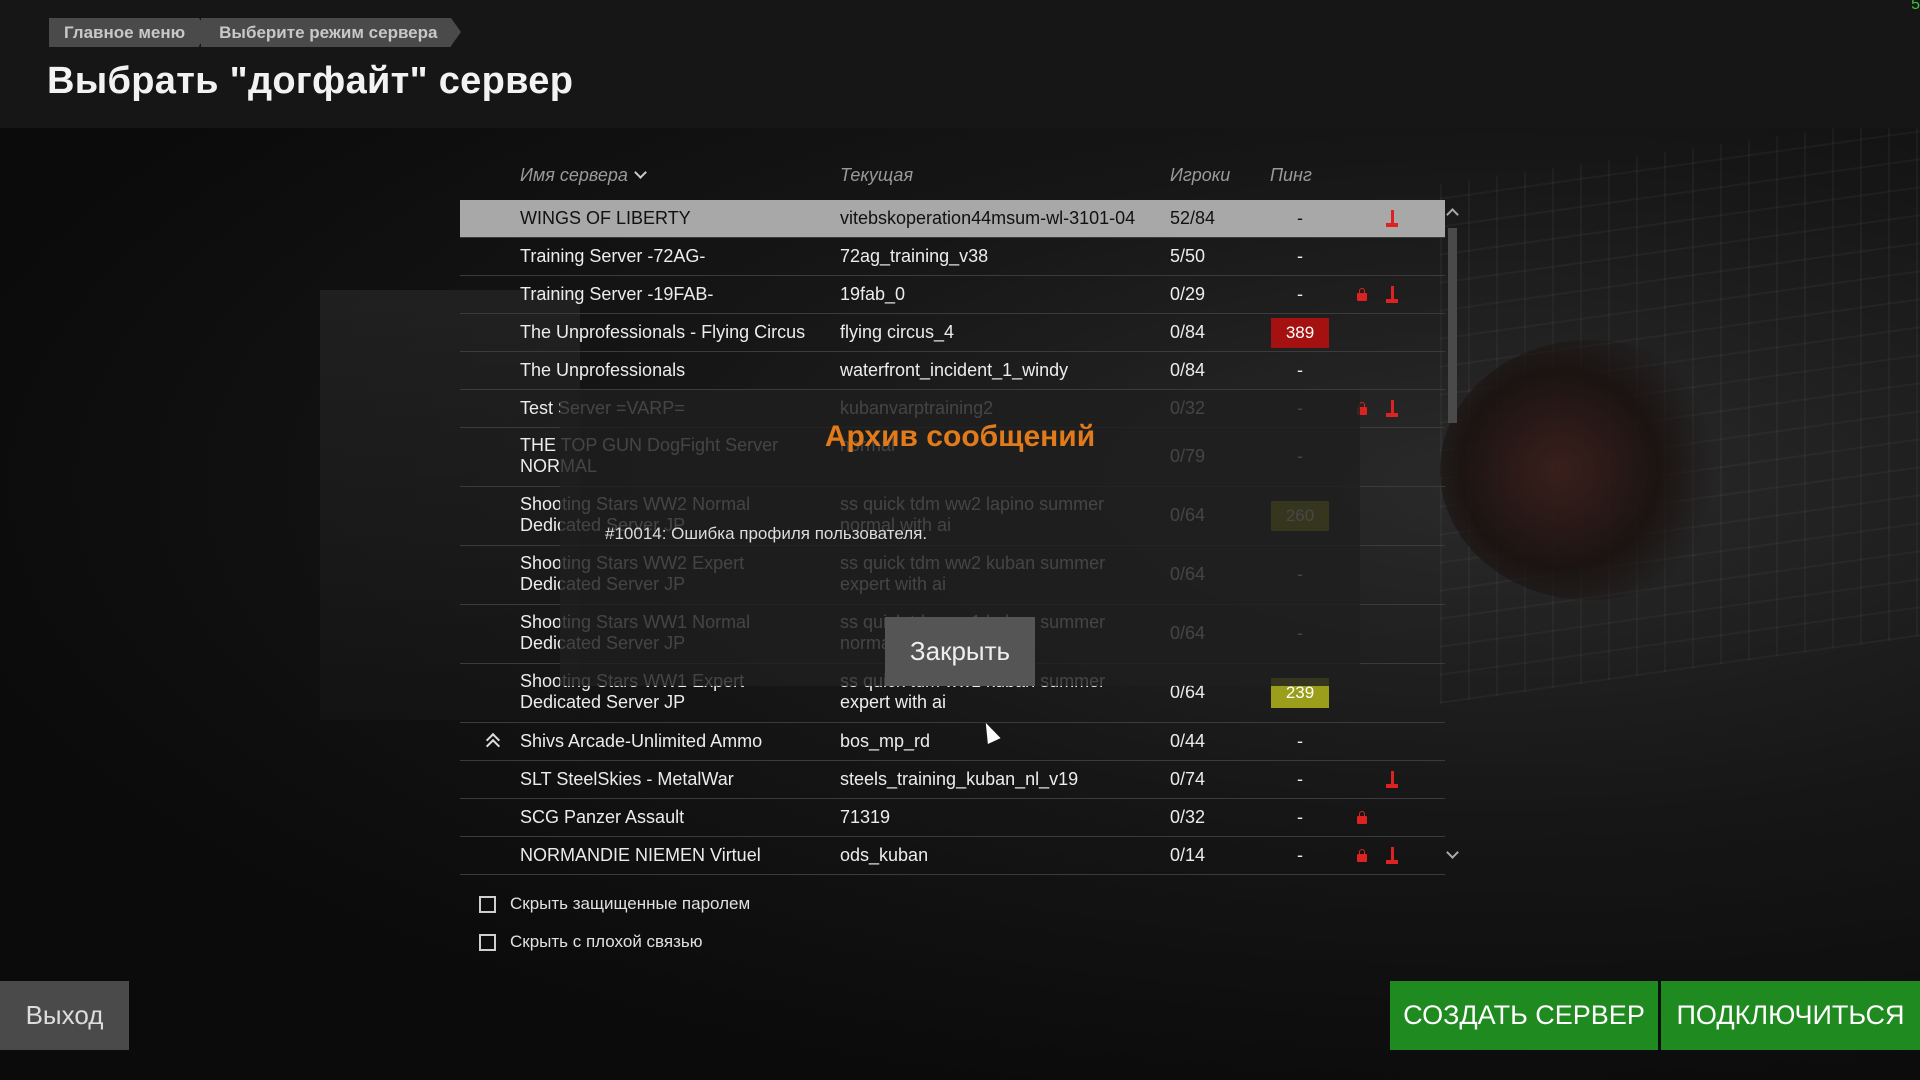 This screenshot has height=1080, width=1920. I want to click on dialog-close-button: Закрыть, so click(960, 651).